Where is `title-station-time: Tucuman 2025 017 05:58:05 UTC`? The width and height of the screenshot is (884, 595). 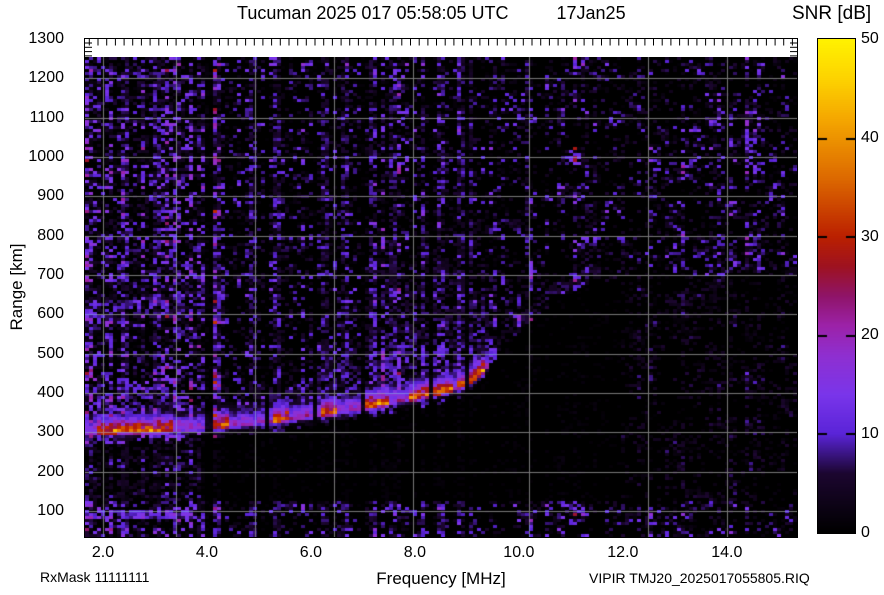
title-station-time: Tucuman 2025 017 05:58:05 UTC is located at coordinates (373, 13).